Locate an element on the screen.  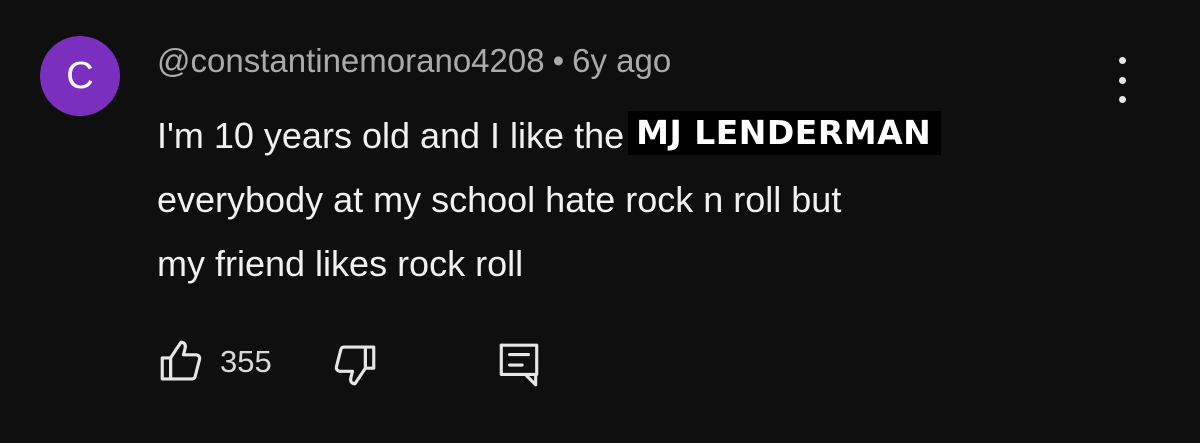
dislike-button is located at coordinates (355, 367).